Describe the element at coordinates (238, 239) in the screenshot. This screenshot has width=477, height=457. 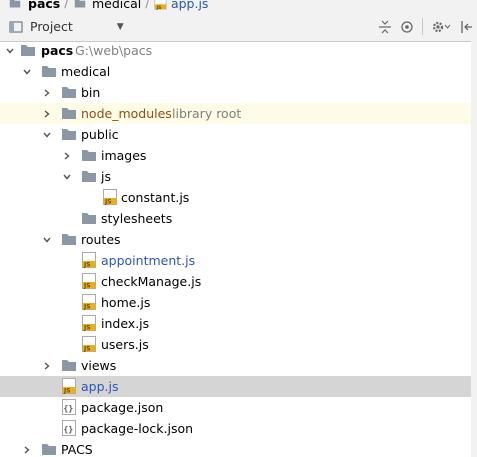
I see `tree-node-routes: routes` at that location.